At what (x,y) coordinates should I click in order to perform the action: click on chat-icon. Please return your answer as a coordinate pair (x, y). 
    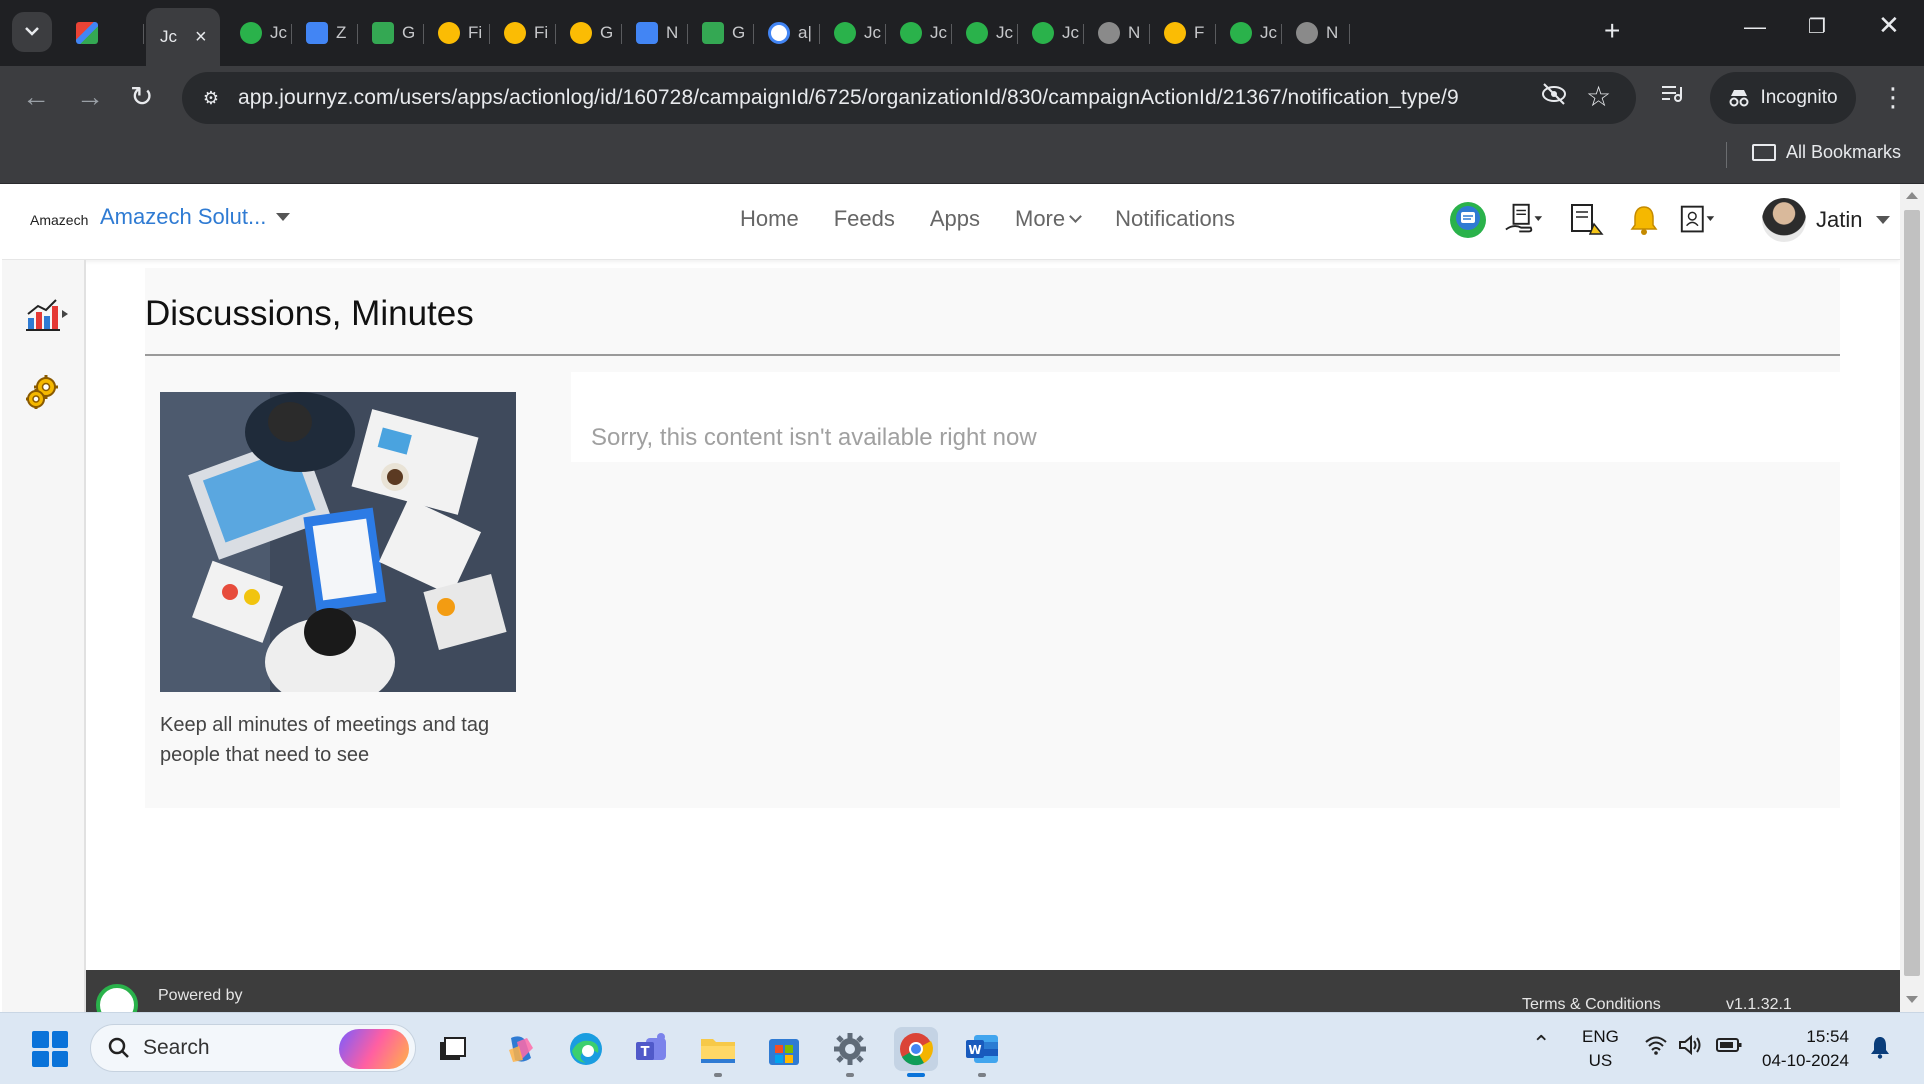
    Looking at the image, I should click on (1468, 220).